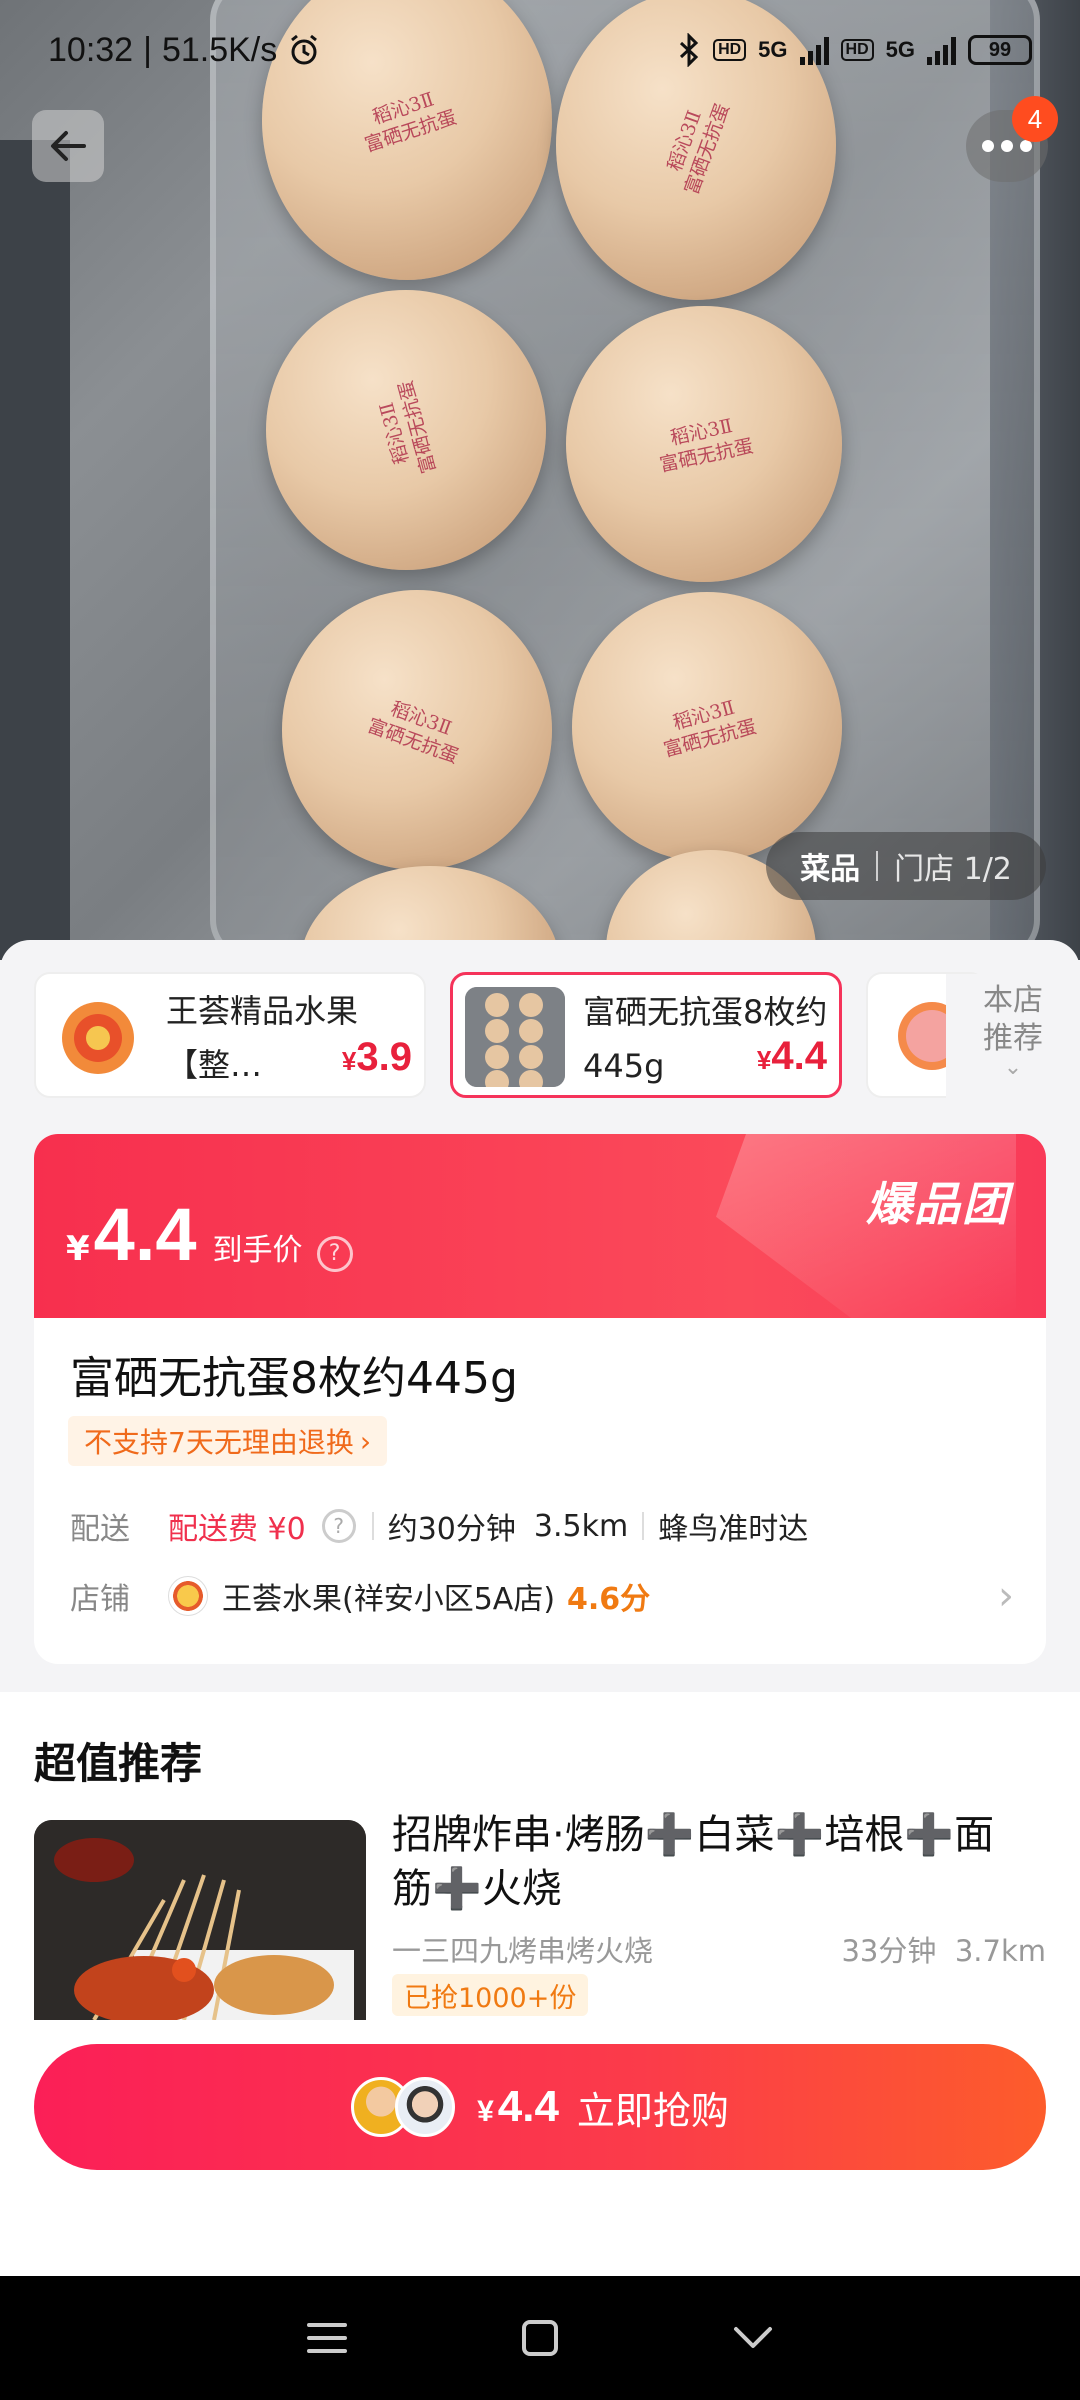  Describe the element at coordinates (200, 1920) in the screenshot. I see `rec-item-image` at that location.